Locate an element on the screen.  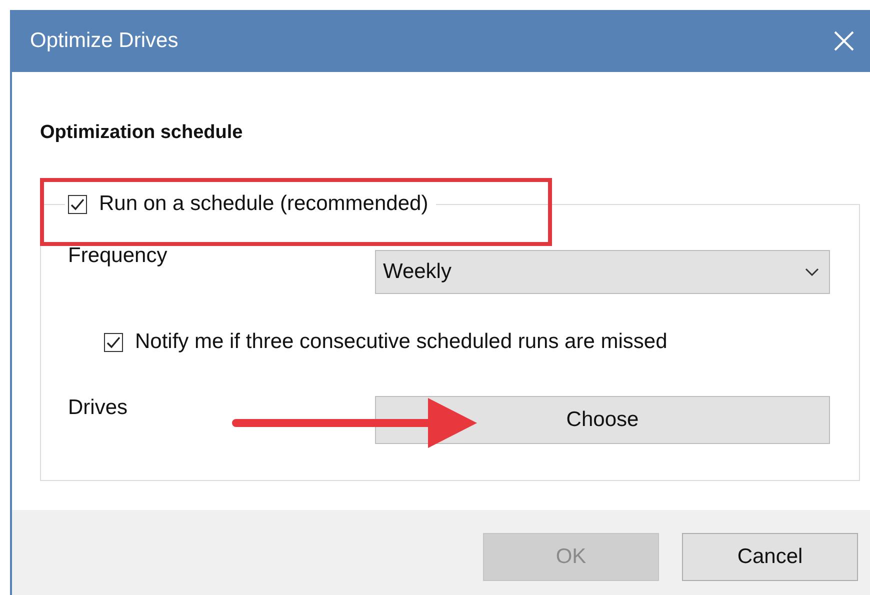
window-title: Optimize Drives is located at coordinates (104, 41).